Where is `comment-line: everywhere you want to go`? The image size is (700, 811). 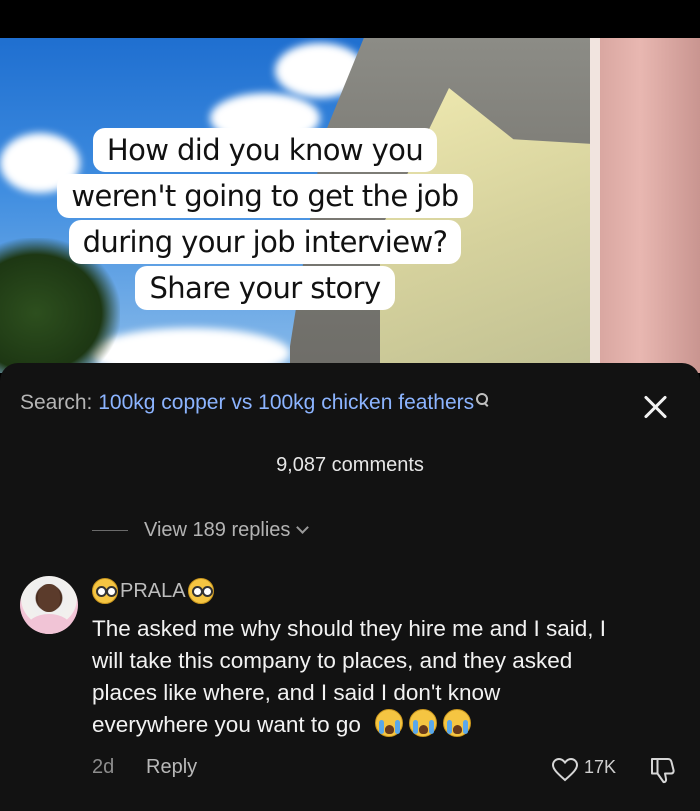 comment-line: everywhere you want to go is located at coordinates (226, 724).